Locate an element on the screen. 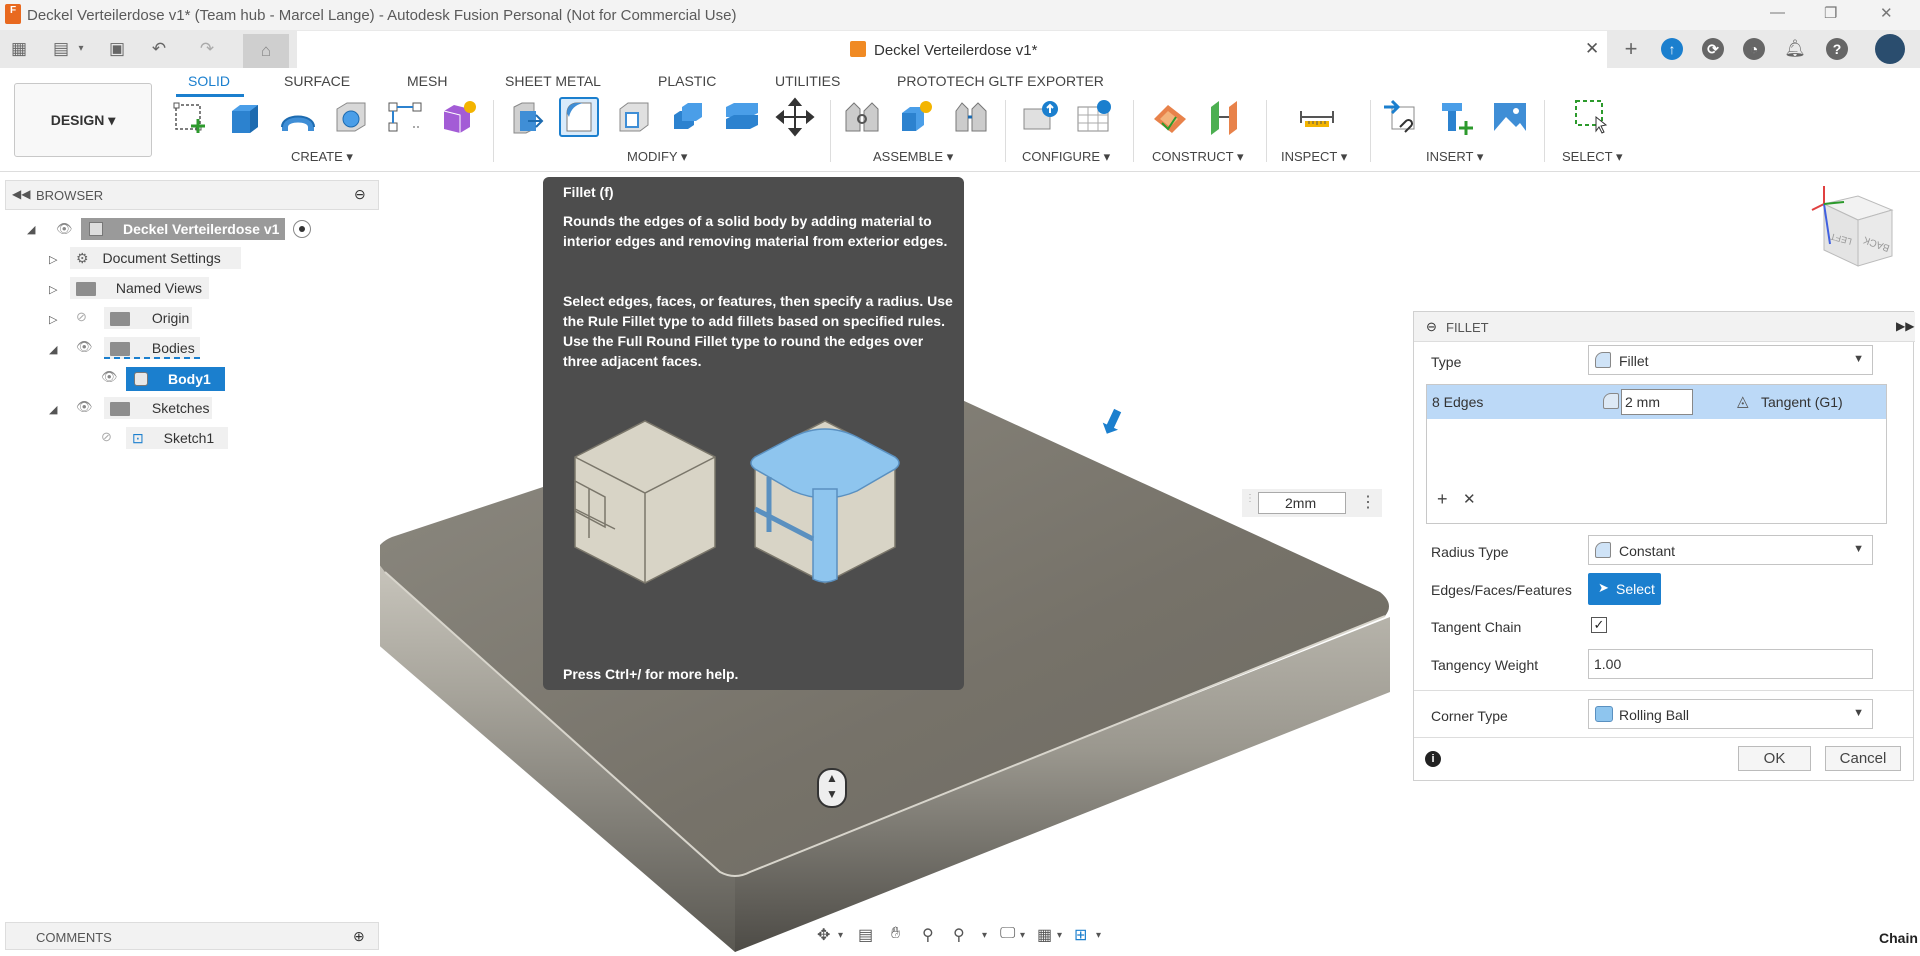 The image size is (1920, 956). combine-button is located at coordinates (688, 117).